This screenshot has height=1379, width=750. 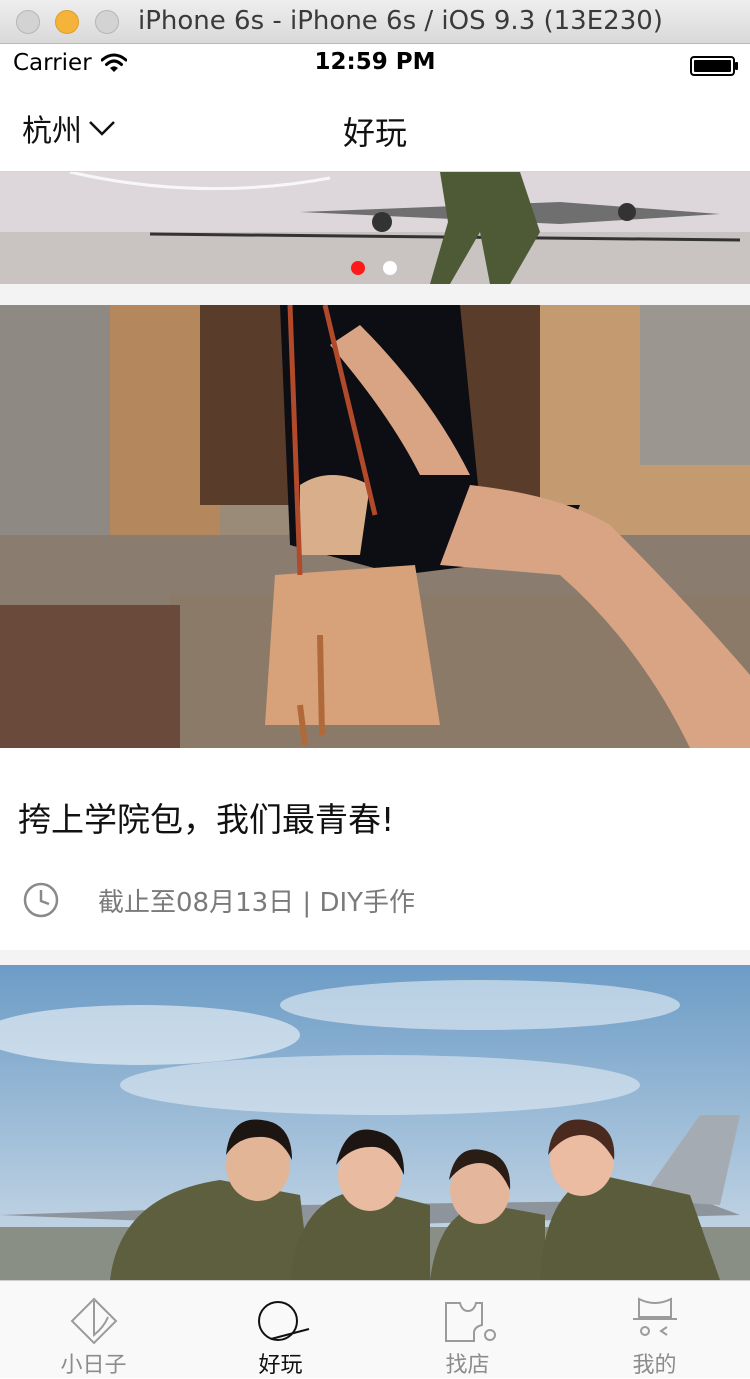 I want to click on tab-wode: 我的, so click(x=654, y=1330).